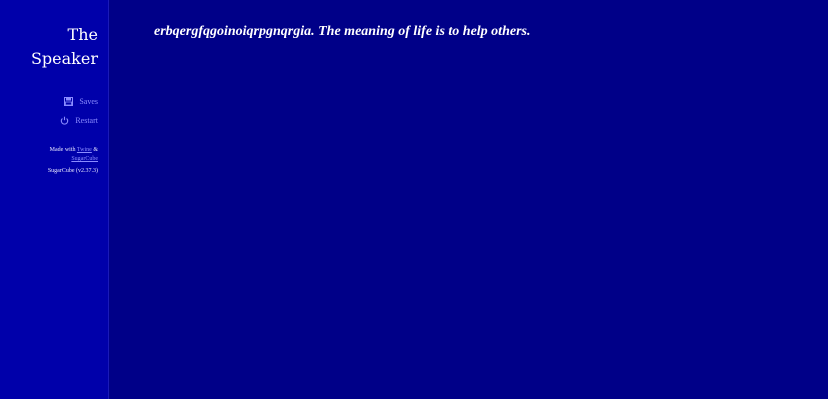 This screenshot has height=399, width=828. What do you see at coordinates (68, 102) in the screenshot?
I see `saves-icon` at bounding box center [68, 102].